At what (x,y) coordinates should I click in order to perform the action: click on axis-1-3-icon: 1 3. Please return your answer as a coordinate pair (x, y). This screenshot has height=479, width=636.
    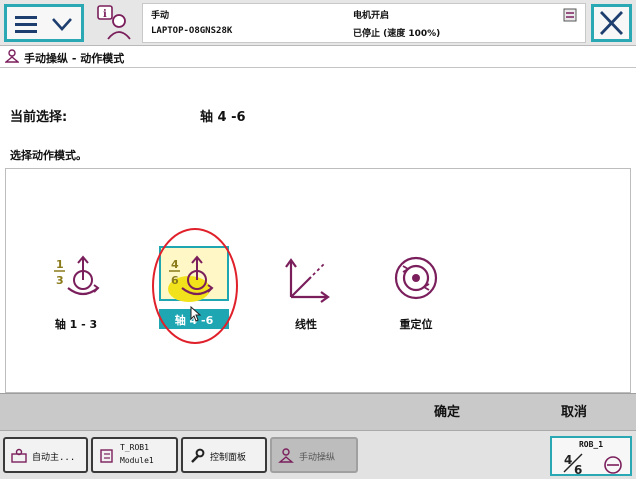
    Looking at the image, I should click on (77, 275).